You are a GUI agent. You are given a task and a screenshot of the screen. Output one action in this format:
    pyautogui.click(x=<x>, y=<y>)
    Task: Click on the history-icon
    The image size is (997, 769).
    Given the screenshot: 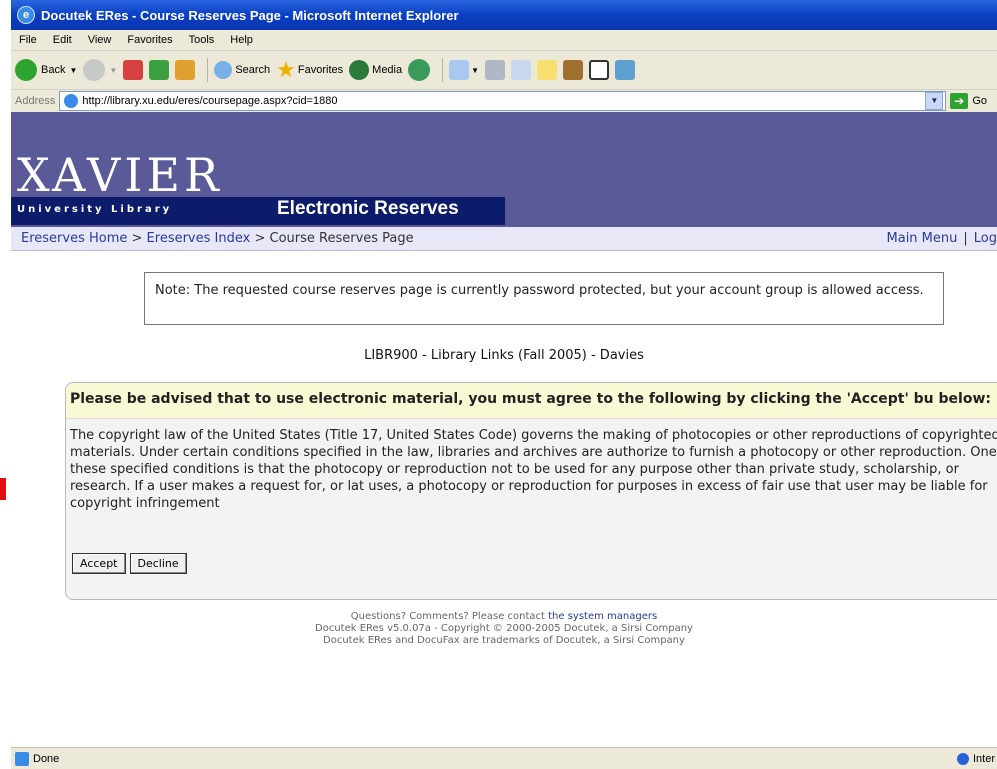 What is the action you would take?
    pyautogui.click(x=419, y=70)
    